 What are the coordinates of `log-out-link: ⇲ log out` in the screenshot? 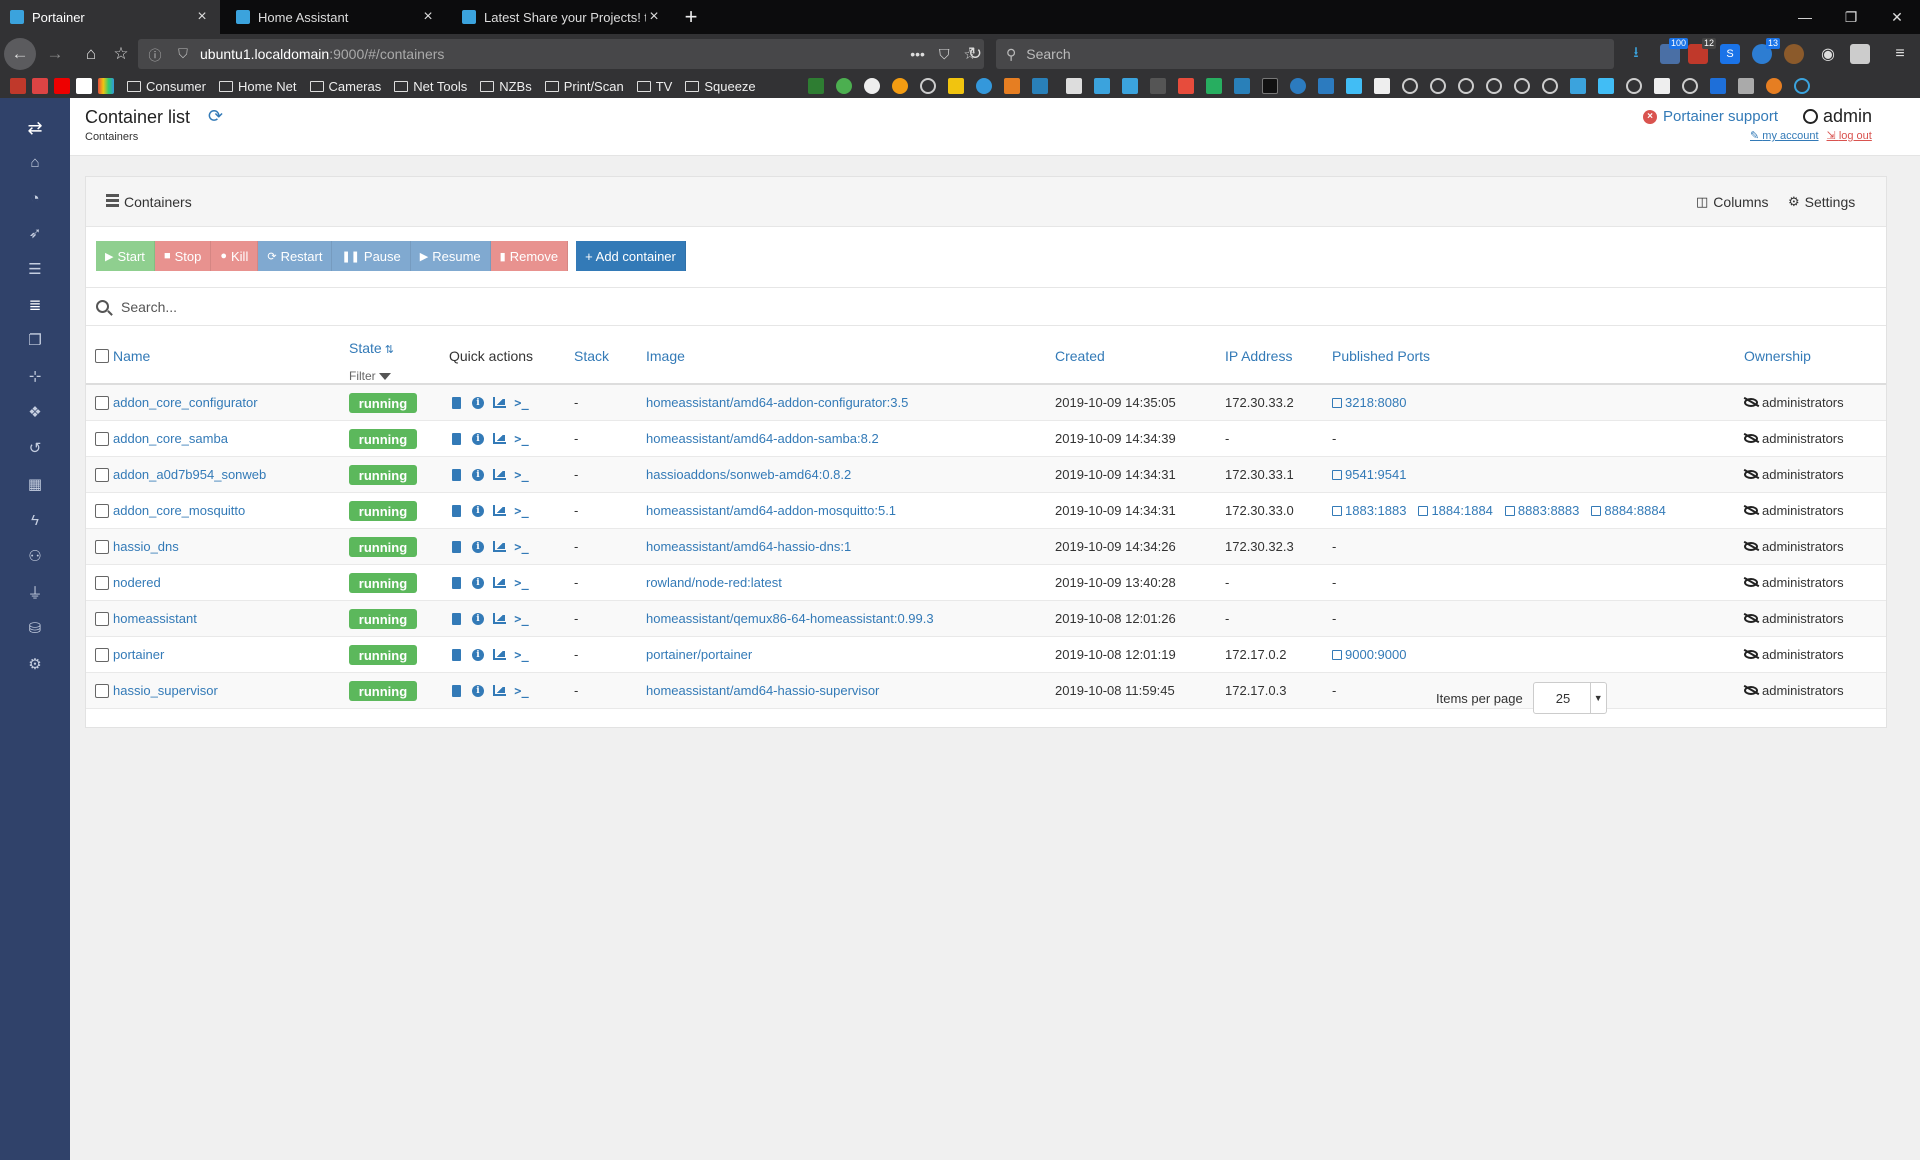 It's located at (1849, 135).